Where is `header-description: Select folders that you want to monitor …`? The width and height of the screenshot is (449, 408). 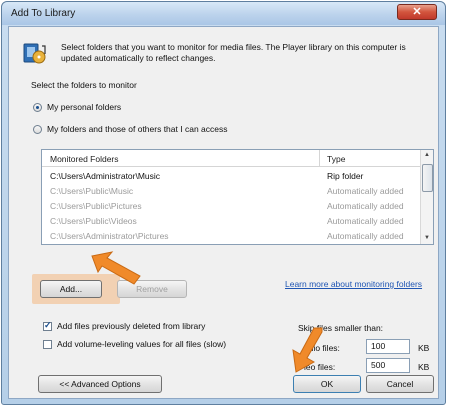
header-description: Select folders that you want to monitor … is located at coordinates (233, 52).